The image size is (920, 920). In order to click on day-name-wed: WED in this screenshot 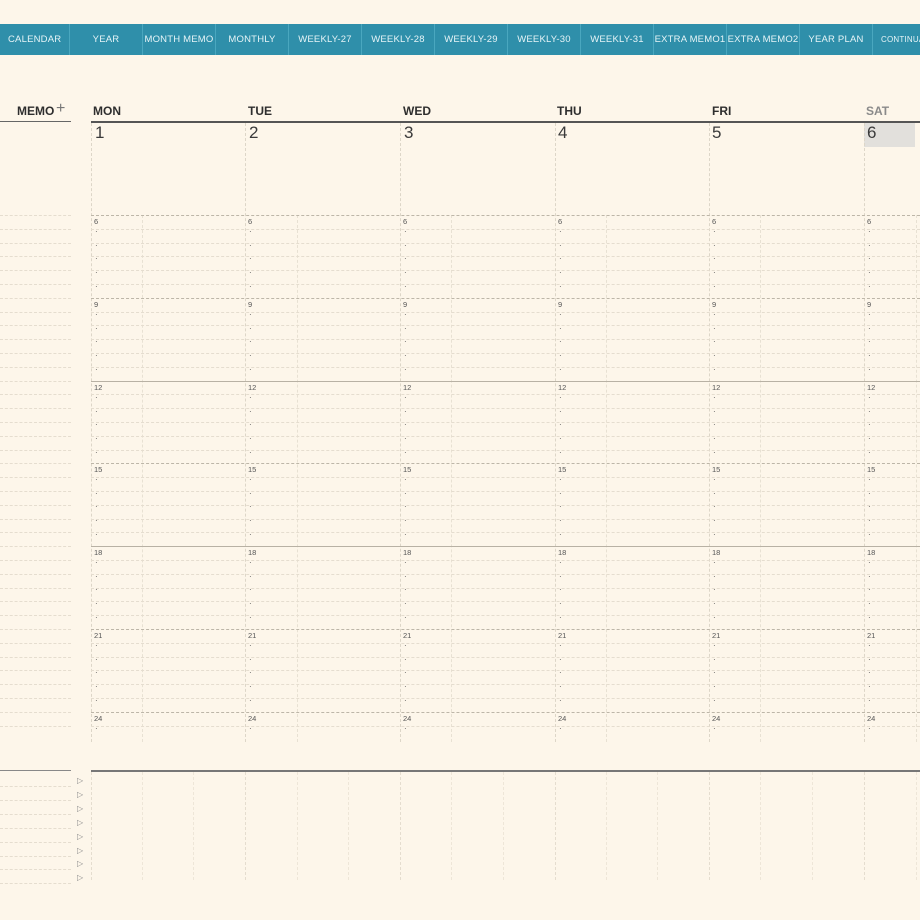, I will do `click(417, 111)`.